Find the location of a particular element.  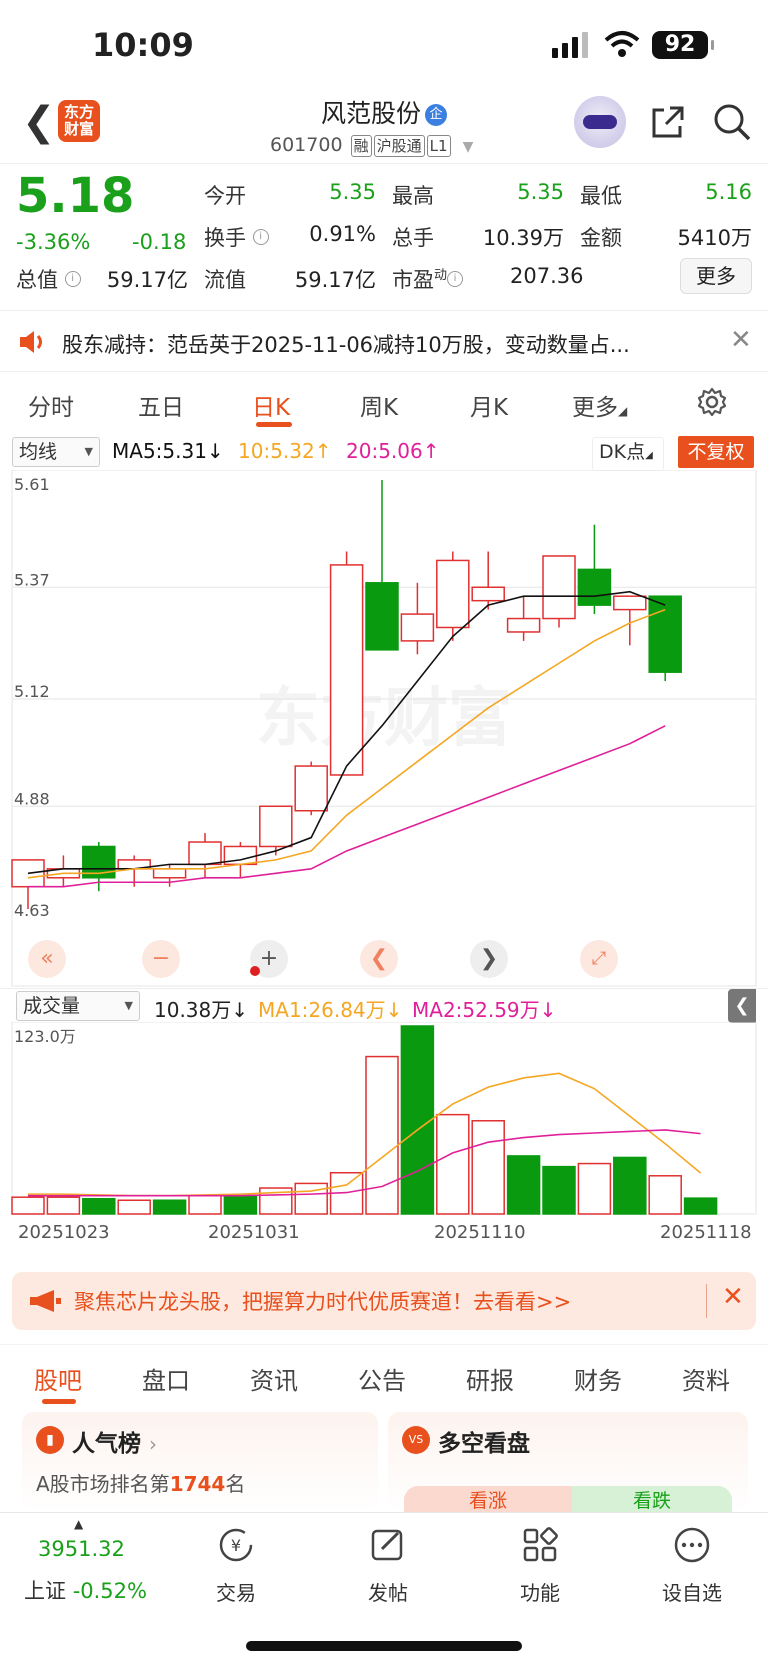

stock-code-line: 601700 融沪股通 L1 ▼ is located at coordinates (371, 145).